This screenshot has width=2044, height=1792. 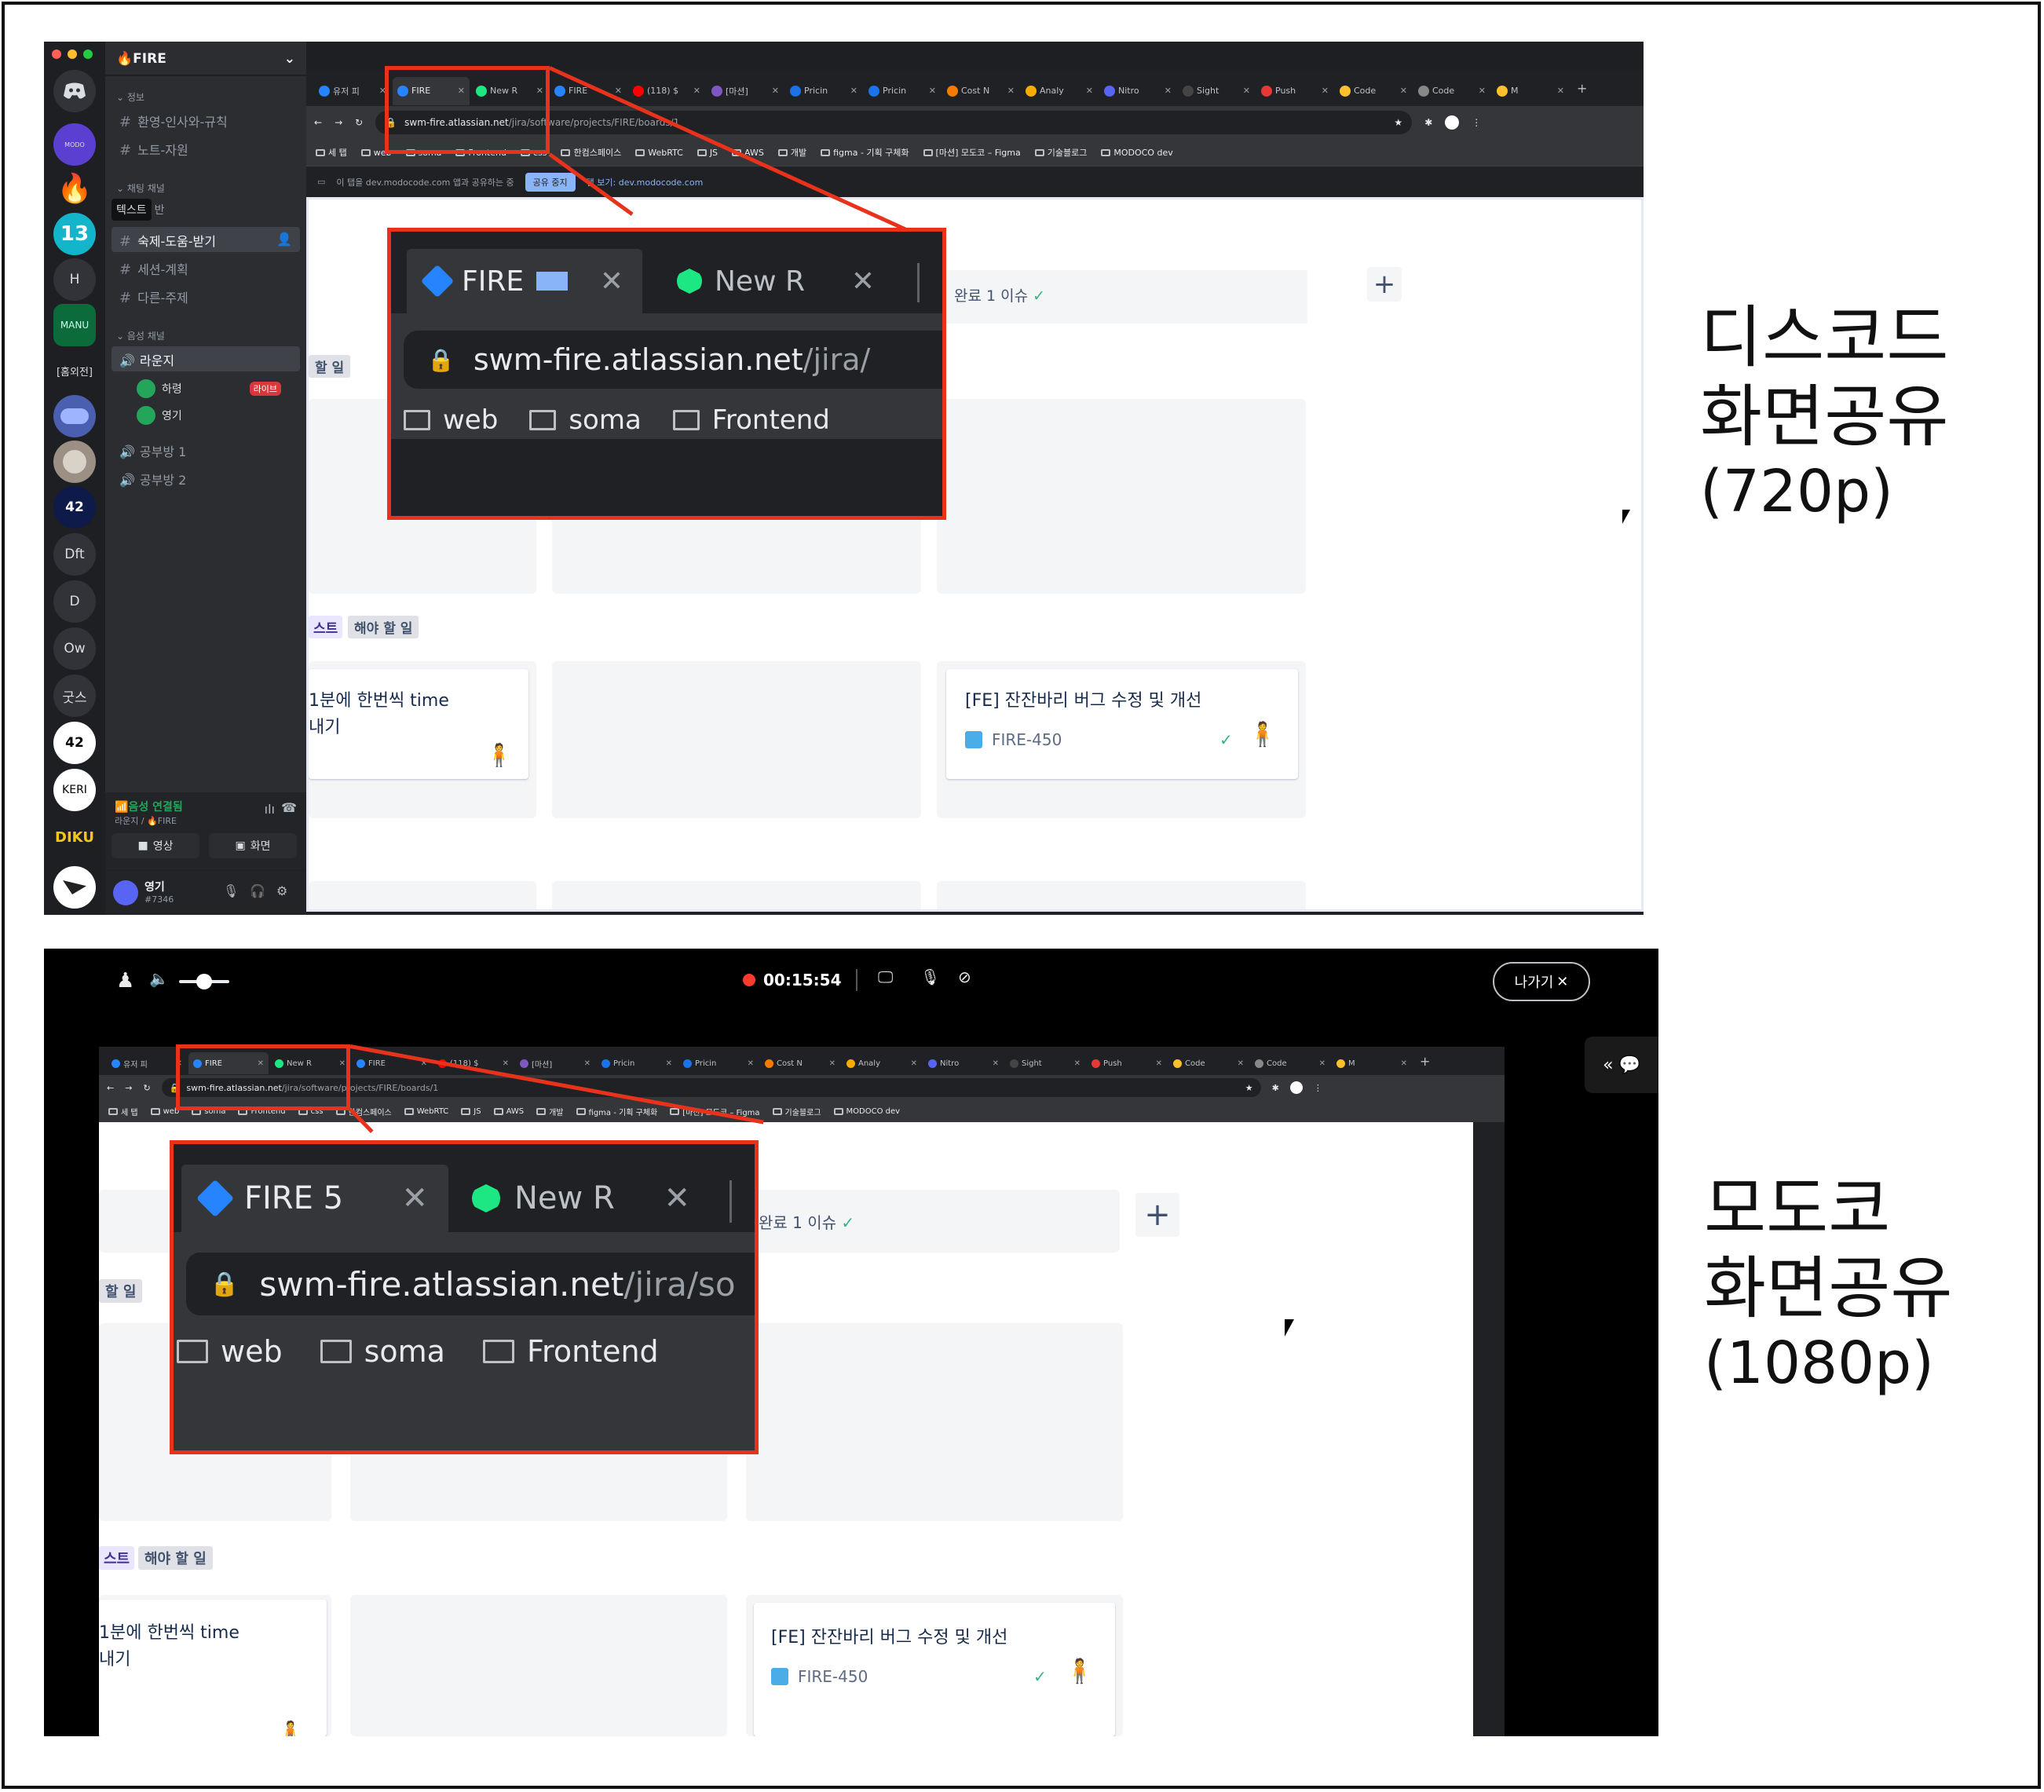 What do you see at coordinates (206, 239) in the screenshot?
I see `channel-homework: # 숙제-도움-받기 👤` at bounding box center [206, 239].